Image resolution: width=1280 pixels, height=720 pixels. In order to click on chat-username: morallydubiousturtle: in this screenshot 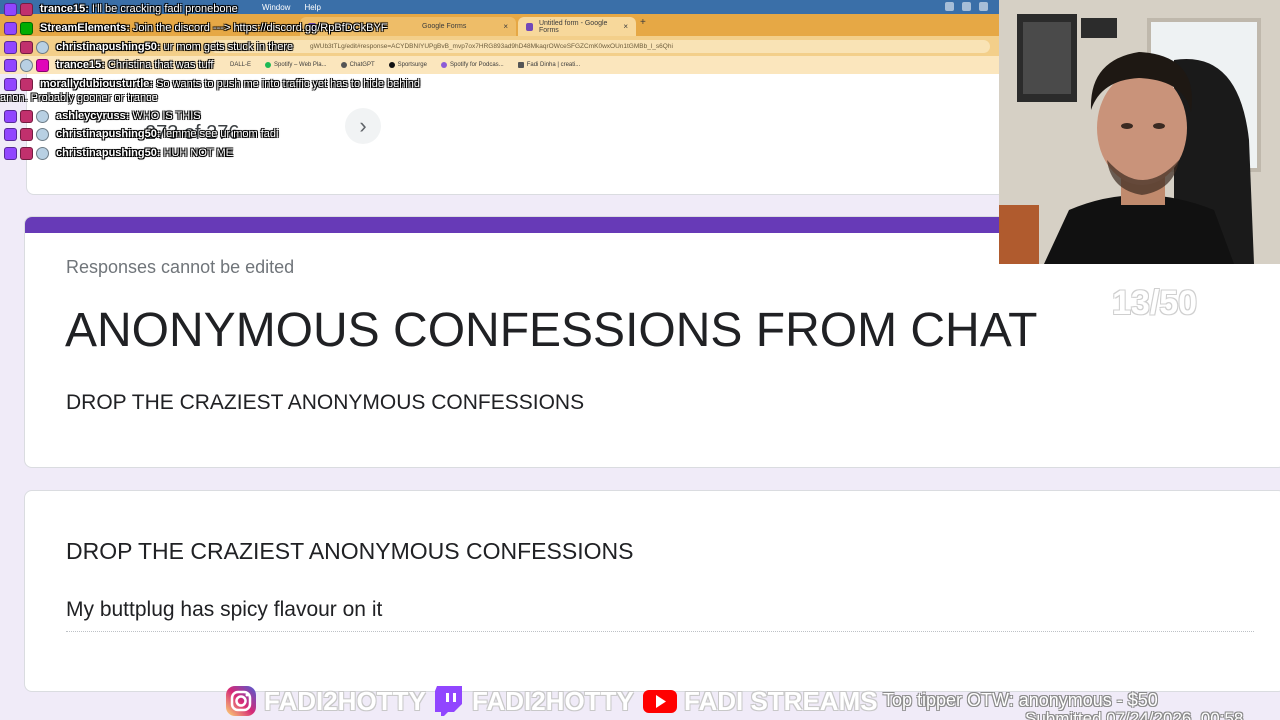, I will do `click(96, 84)`.